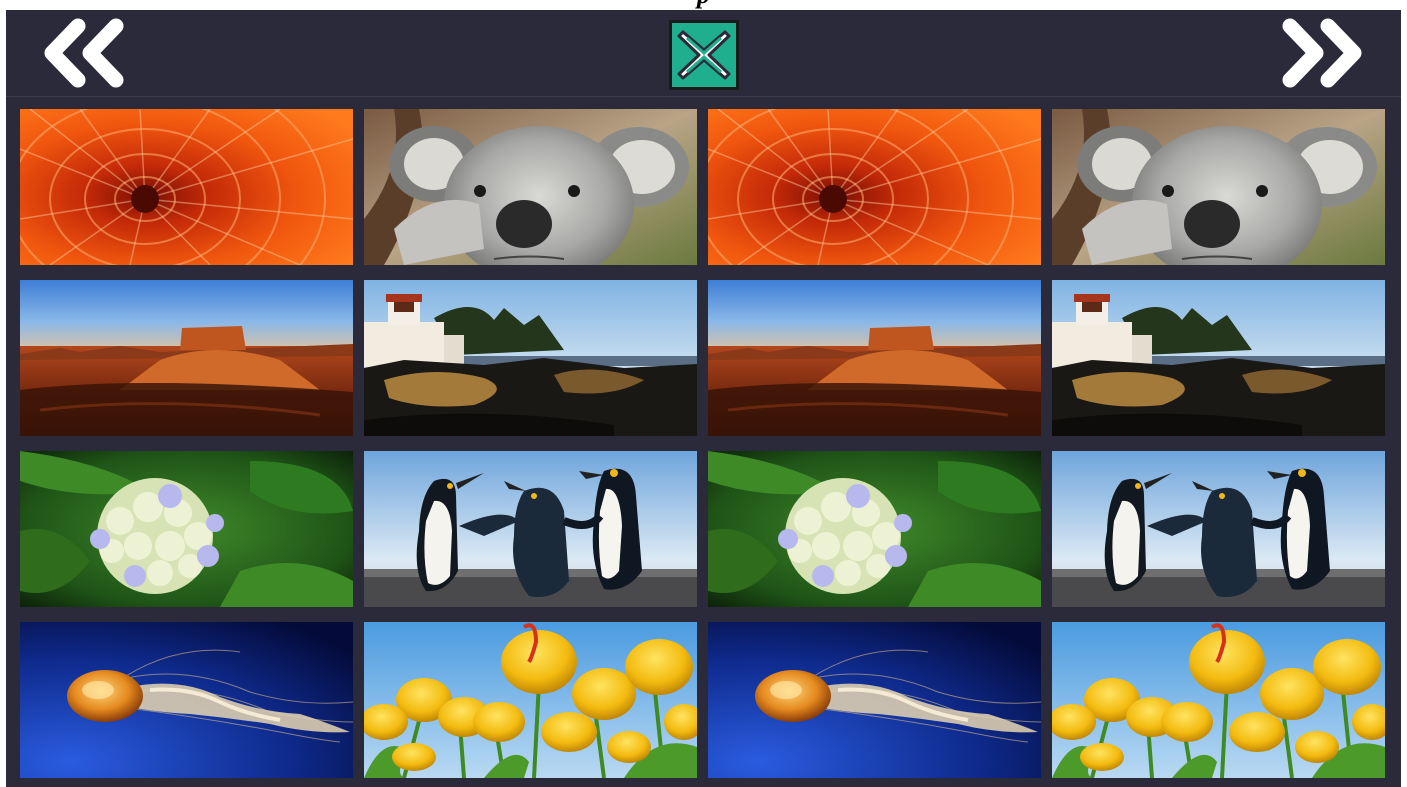 This screenshot has width=1407, height=787. I want to click on window-title-strip: p, so click(703, 5).